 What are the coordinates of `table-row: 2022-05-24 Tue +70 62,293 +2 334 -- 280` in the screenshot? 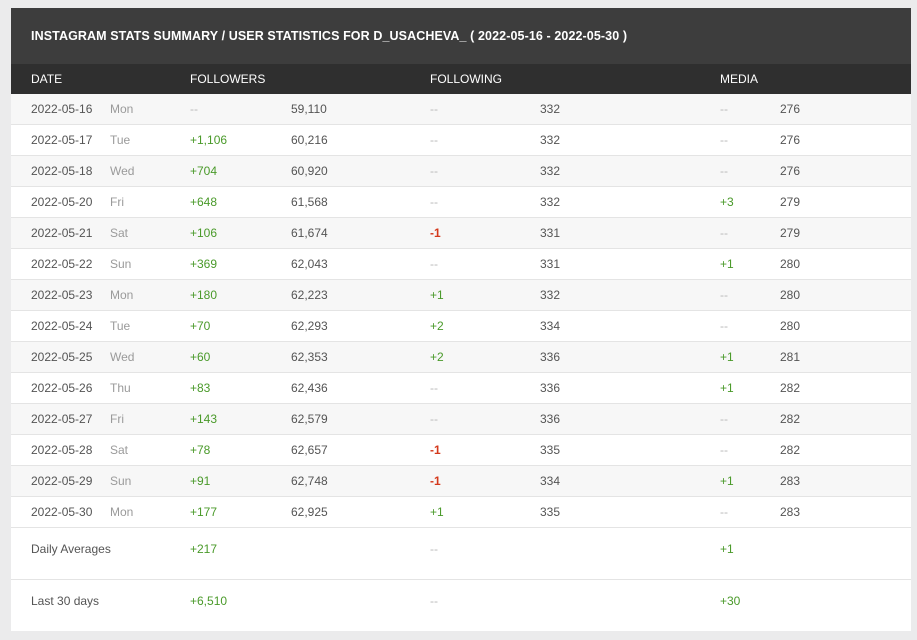 It's located at (461, 326).